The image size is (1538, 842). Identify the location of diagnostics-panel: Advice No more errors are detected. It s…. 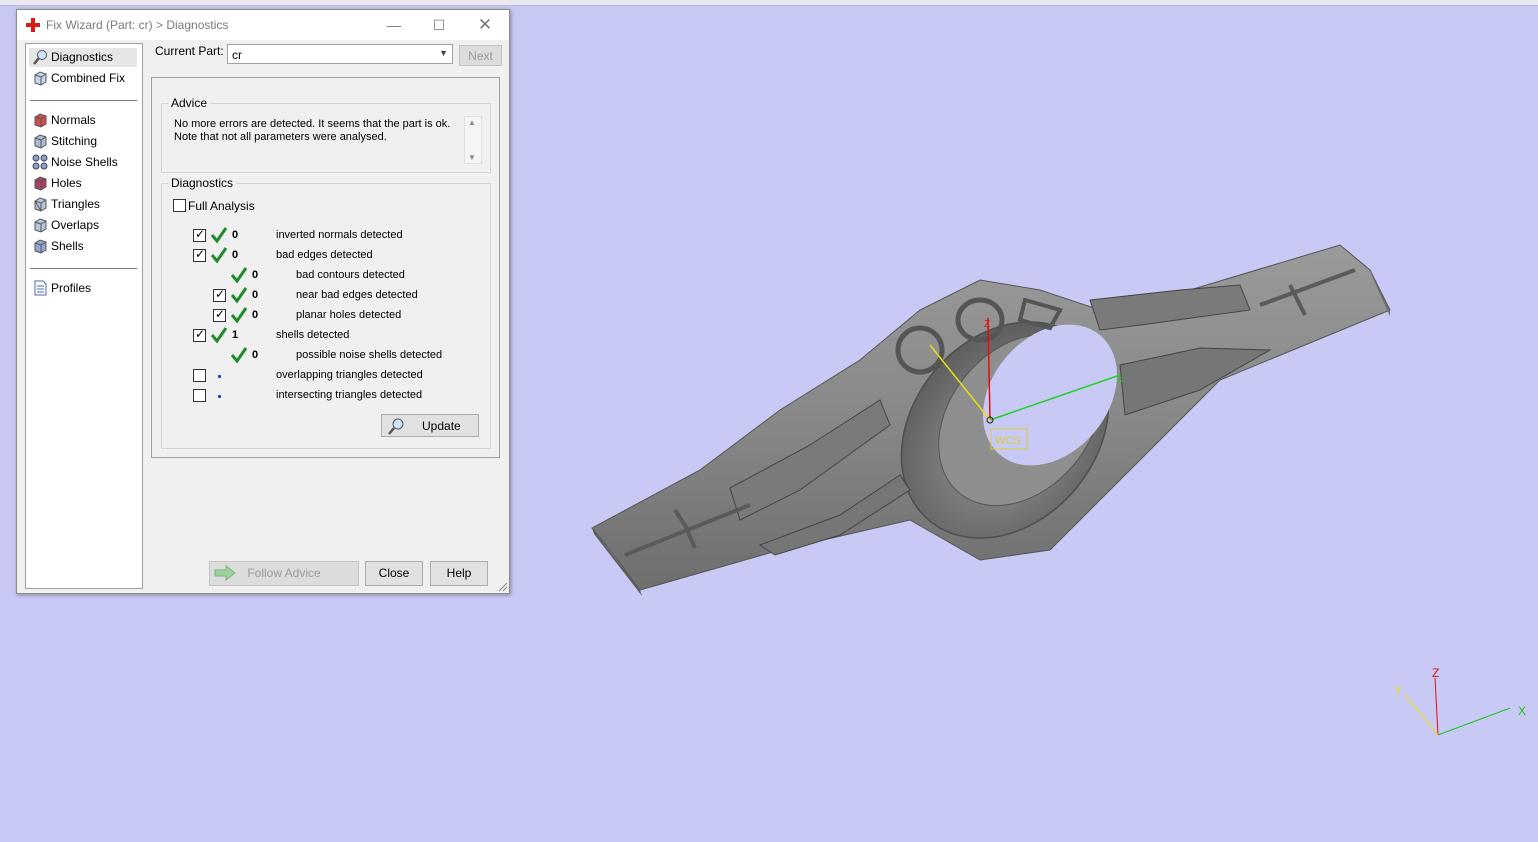
(325, 267).